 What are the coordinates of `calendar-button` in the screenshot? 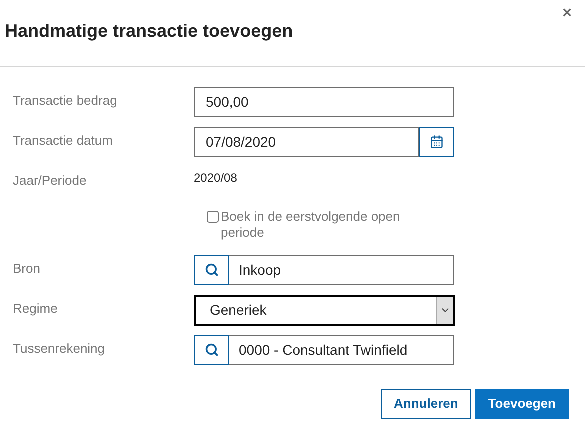 It's located at (436, 142).